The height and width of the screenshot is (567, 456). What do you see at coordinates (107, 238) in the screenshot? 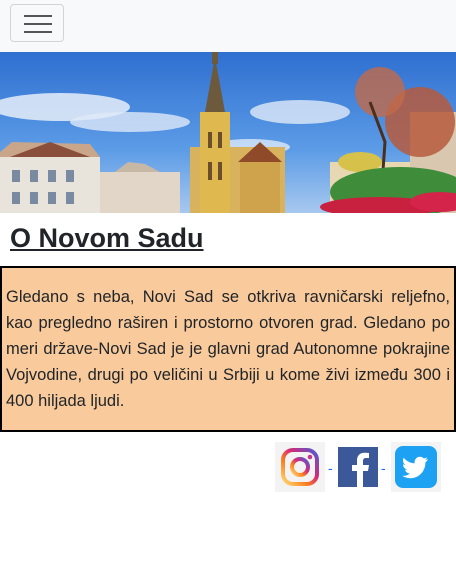
I see `page-title: O Novom Sadu` at bounding box center [107, 238].